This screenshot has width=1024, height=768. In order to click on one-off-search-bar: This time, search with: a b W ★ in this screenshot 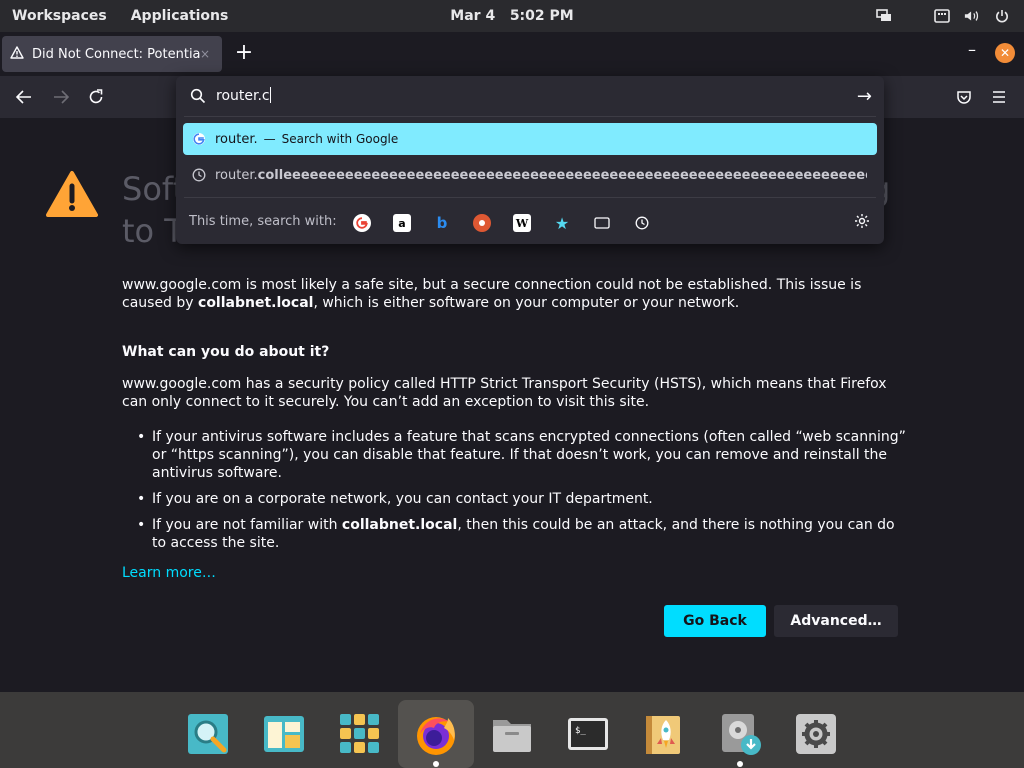, I will do `click(530, 222)`.